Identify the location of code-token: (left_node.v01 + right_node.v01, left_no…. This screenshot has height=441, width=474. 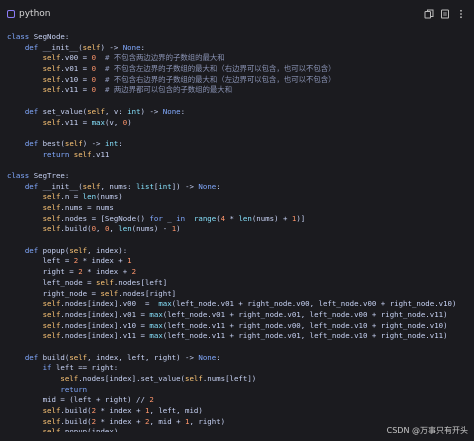
(305, 314).